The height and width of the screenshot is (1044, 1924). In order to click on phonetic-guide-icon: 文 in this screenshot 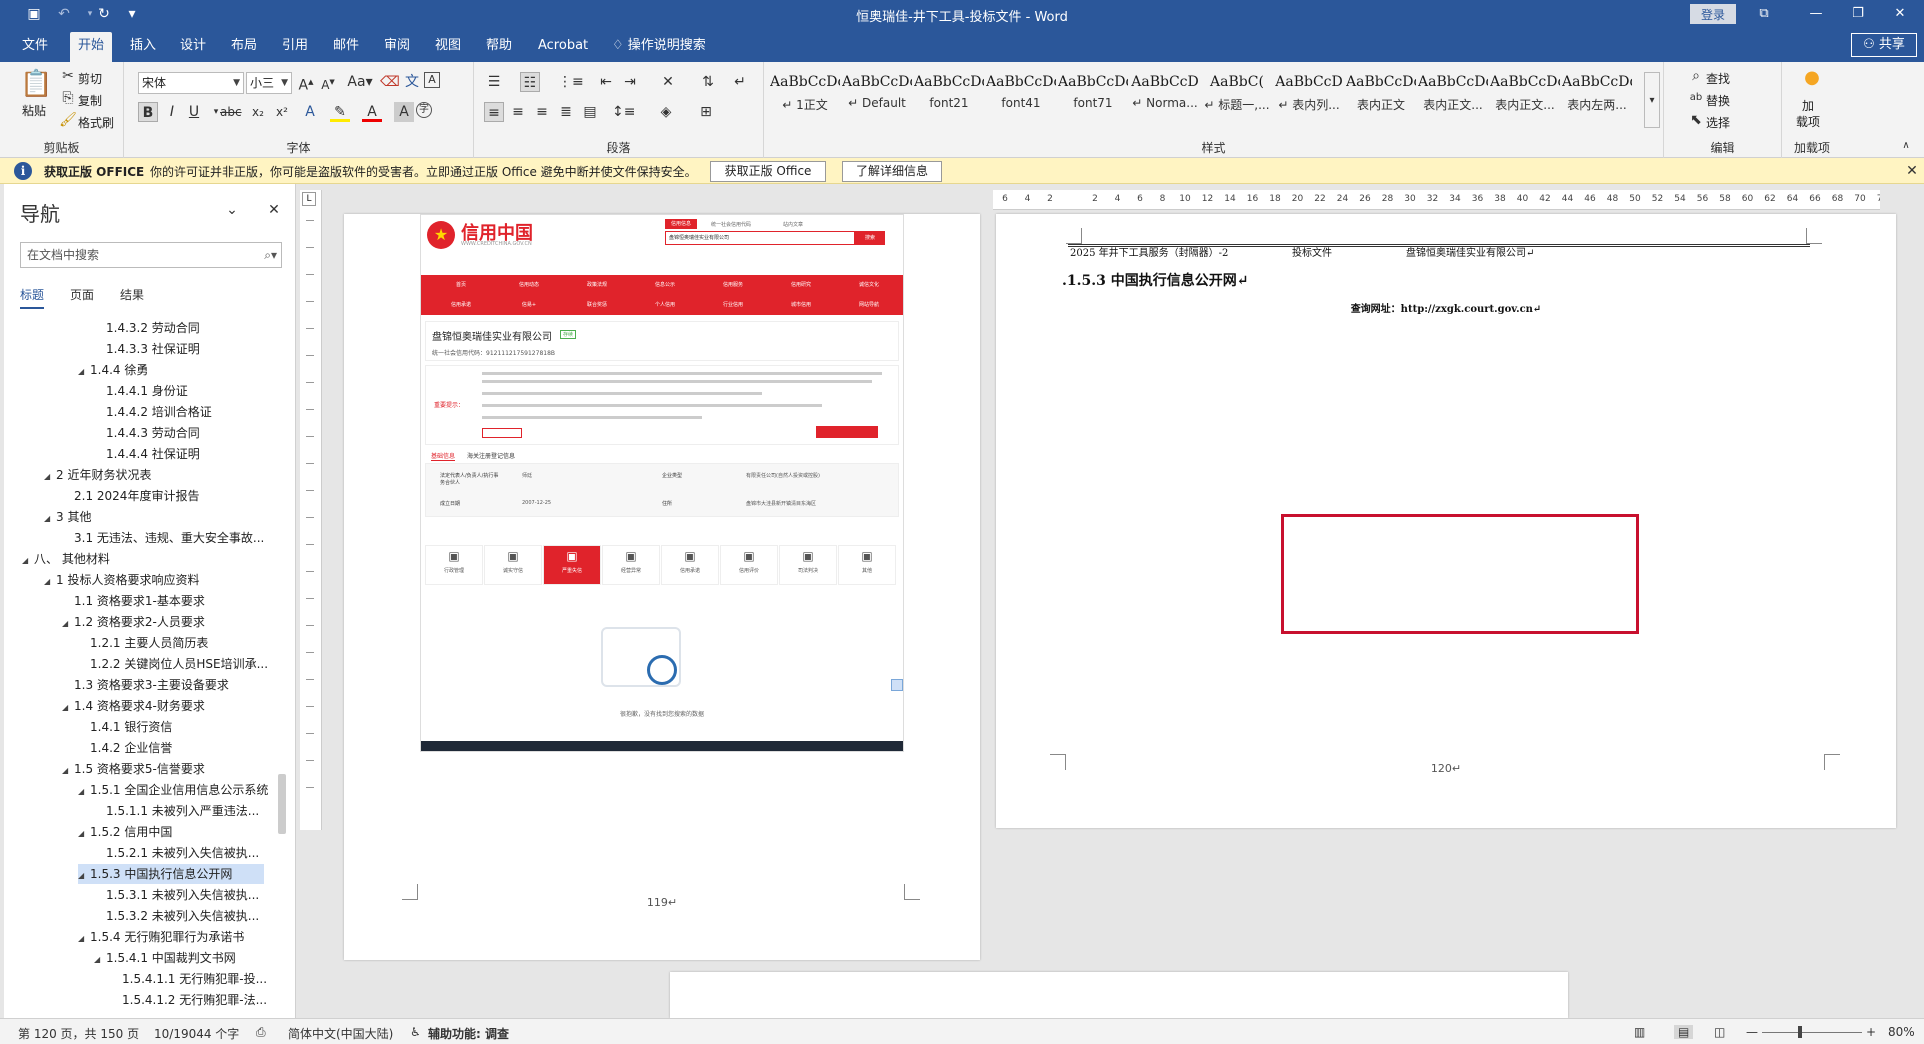, I will do `click(412, 82)`.